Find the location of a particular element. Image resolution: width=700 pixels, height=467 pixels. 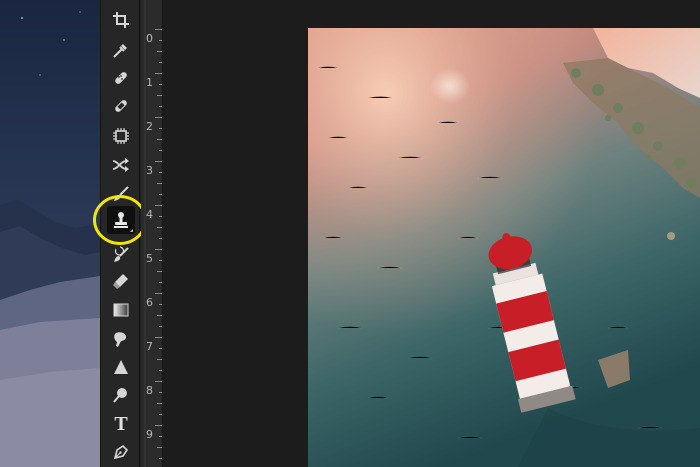

healing-brush-tool-button is located at coordinates (121, 106).